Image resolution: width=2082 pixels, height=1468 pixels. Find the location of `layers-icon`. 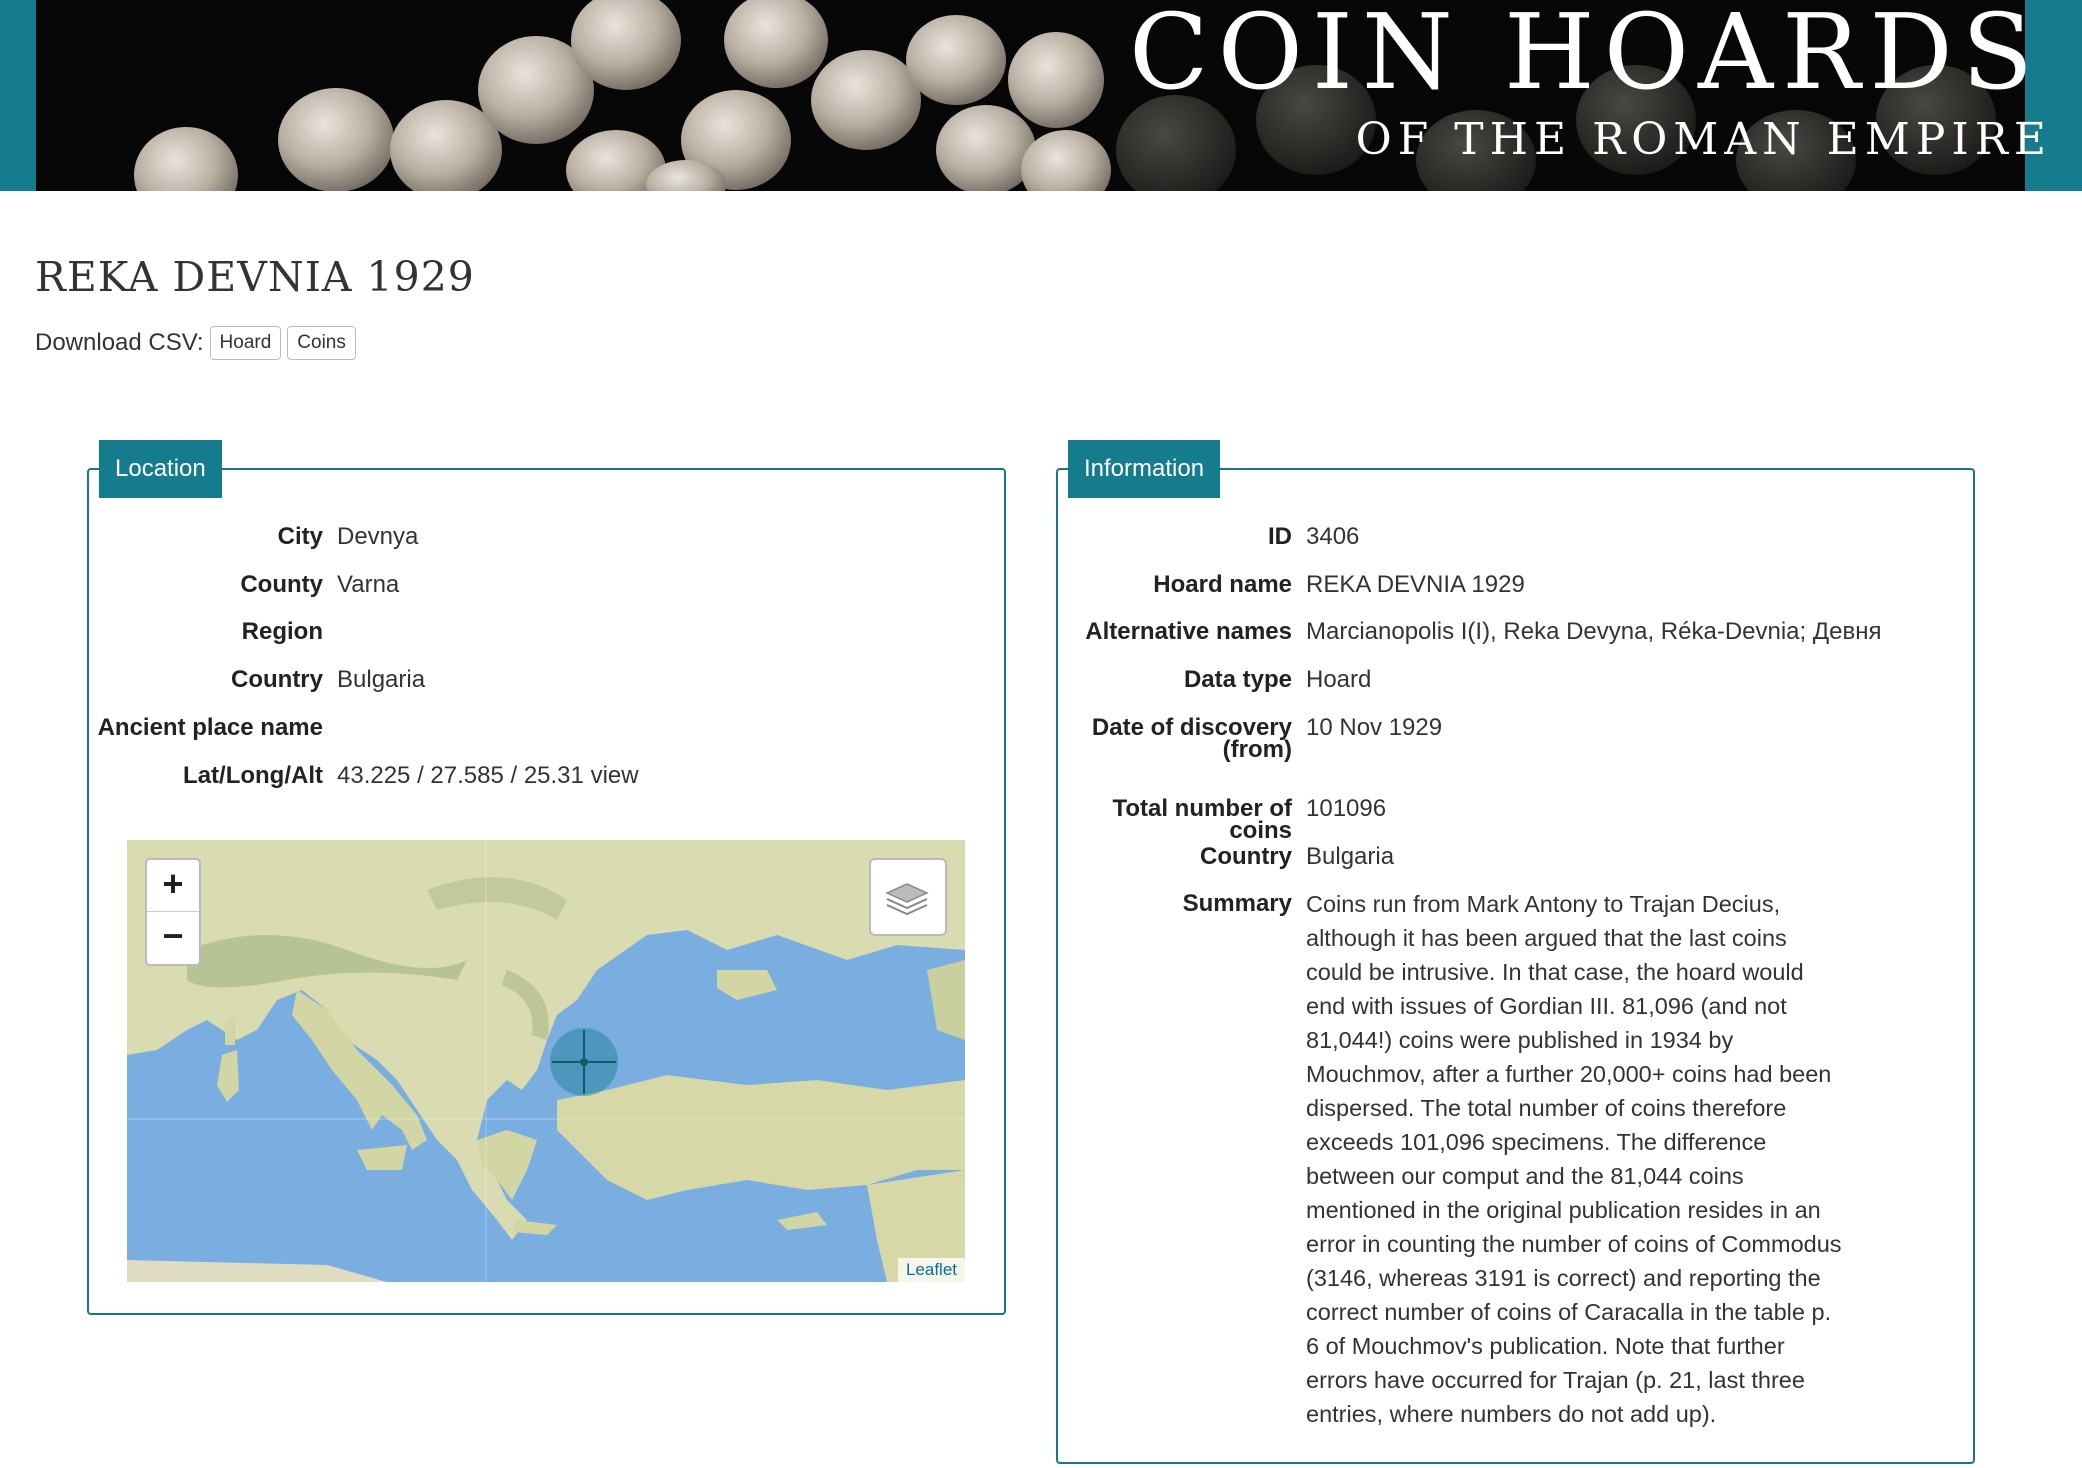

layers-icon is located at coordinates (907, 899).